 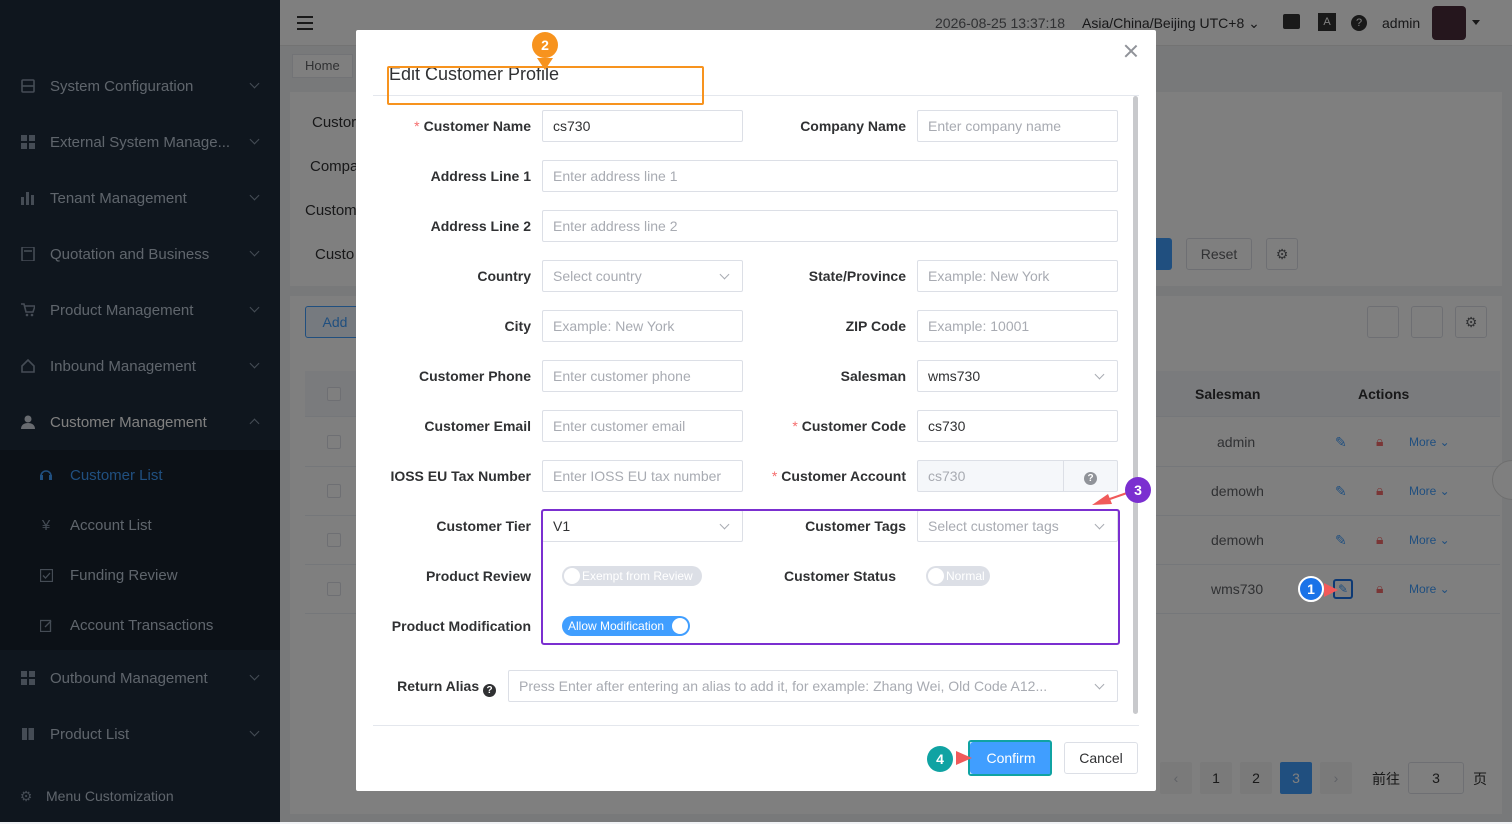 What do you see at coordinates (545, 45) in the screenshot?
I see `annotation-badge-2: 2` at bounding box center [545, 45].